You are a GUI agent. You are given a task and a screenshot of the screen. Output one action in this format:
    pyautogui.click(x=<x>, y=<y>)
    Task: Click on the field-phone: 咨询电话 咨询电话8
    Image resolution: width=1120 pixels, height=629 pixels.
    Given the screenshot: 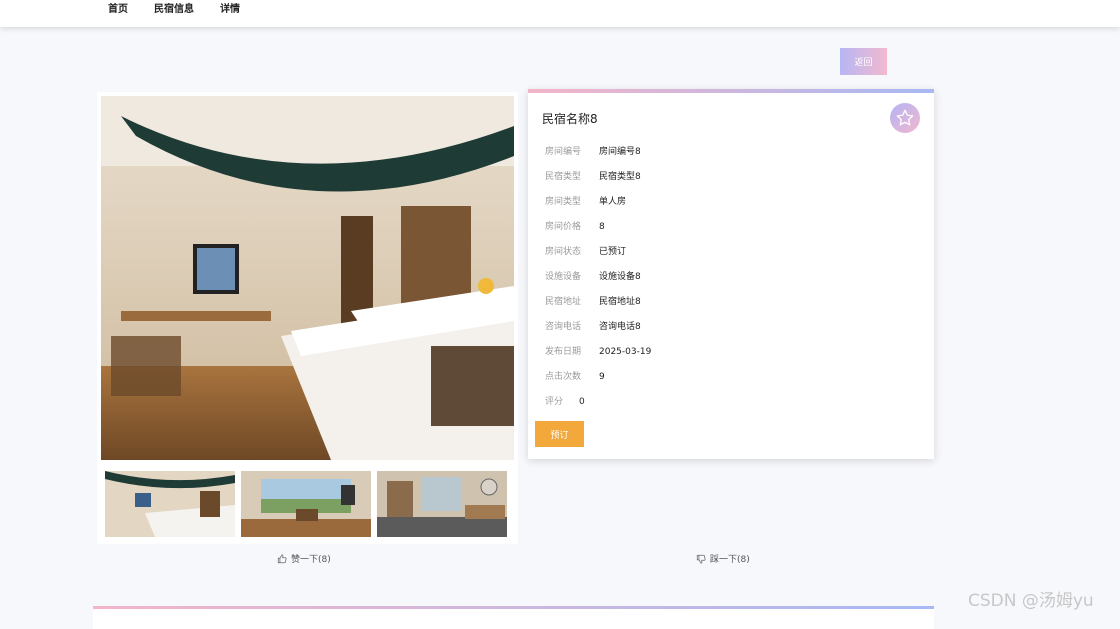 What is the action you would take?
    pyautogui.click(x=593, y=327)
    